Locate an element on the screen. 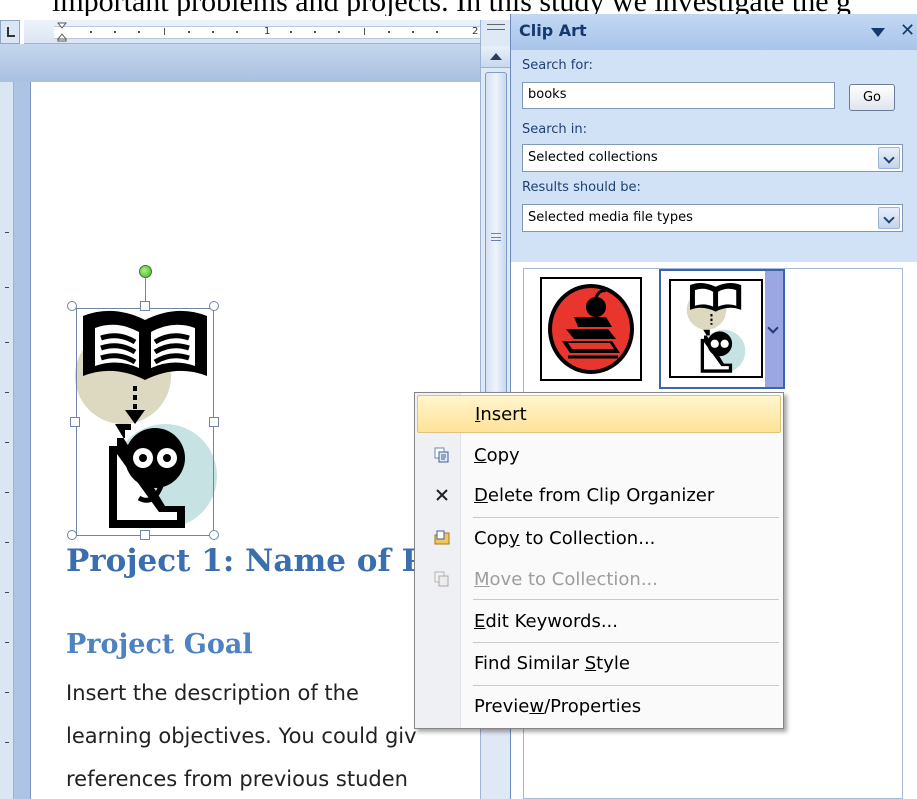 The image size is (917, 799). clipart-result-red-books is located at coordinates (591, 329).